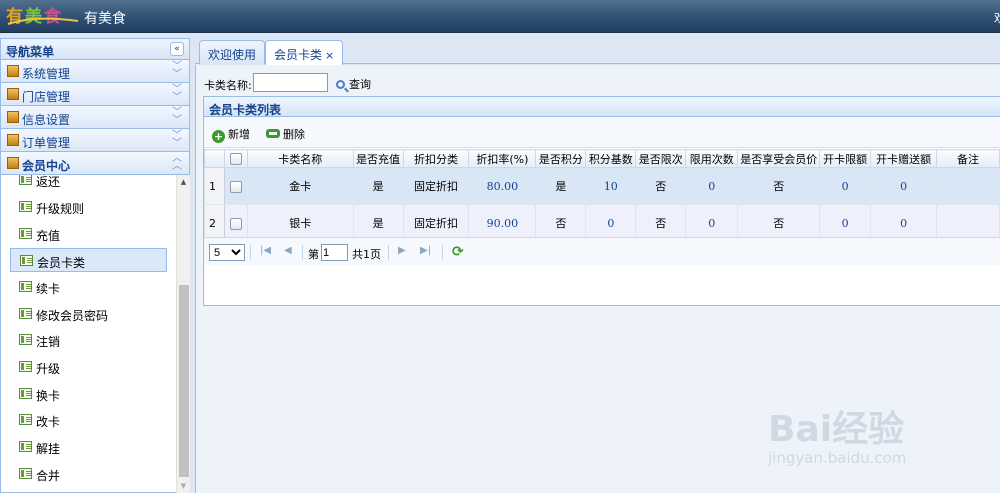 Image resolution: width=1000 pixels, height=493 pixels. Describe the element at coordinates (231, 134) in the screenshot. I see `add-button: + 新增` at that location.